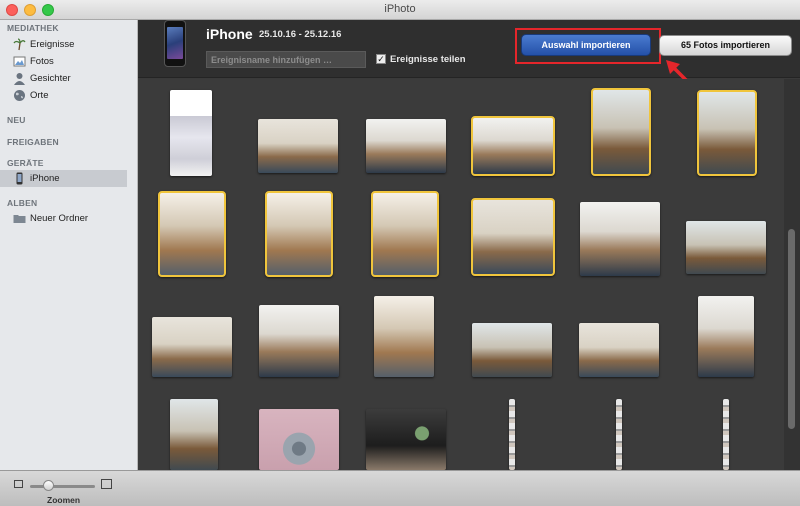 This screenshot has height=506, width=800. Describe the element at coordinates (428, 59) in the screenshot. I see `share-events-label: Ereignisse teilen` at that location.